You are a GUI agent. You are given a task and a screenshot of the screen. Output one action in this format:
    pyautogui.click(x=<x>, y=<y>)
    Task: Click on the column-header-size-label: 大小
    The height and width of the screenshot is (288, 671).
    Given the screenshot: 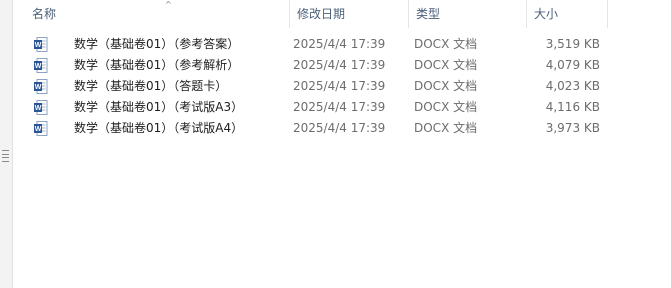 What is the action you would take?
    pyautogui.click(x=546, y=14)
    